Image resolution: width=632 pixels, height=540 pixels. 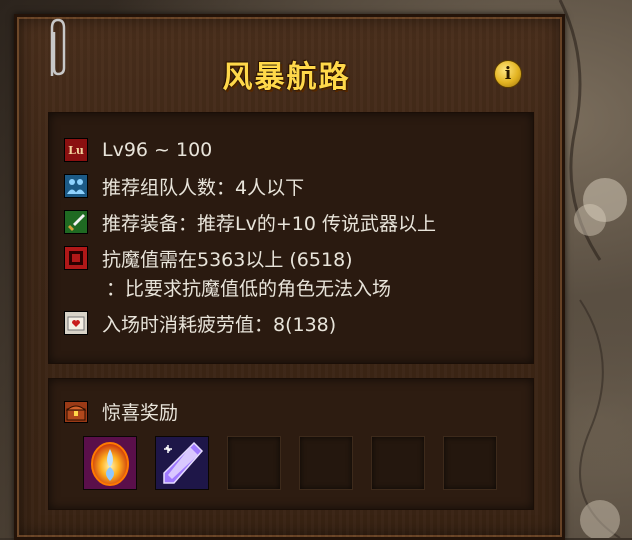 What do you see at coordinates (76, 222) in the screenshot?
I see `sword-icon` at bounding box center [76, 222].